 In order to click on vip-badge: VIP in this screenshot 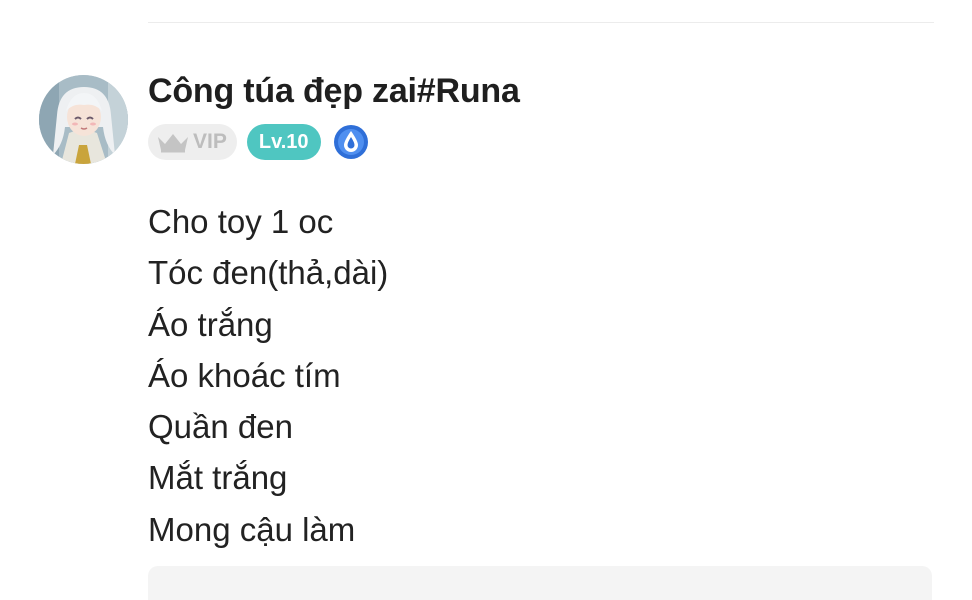, I will do `click(192, 142)`.